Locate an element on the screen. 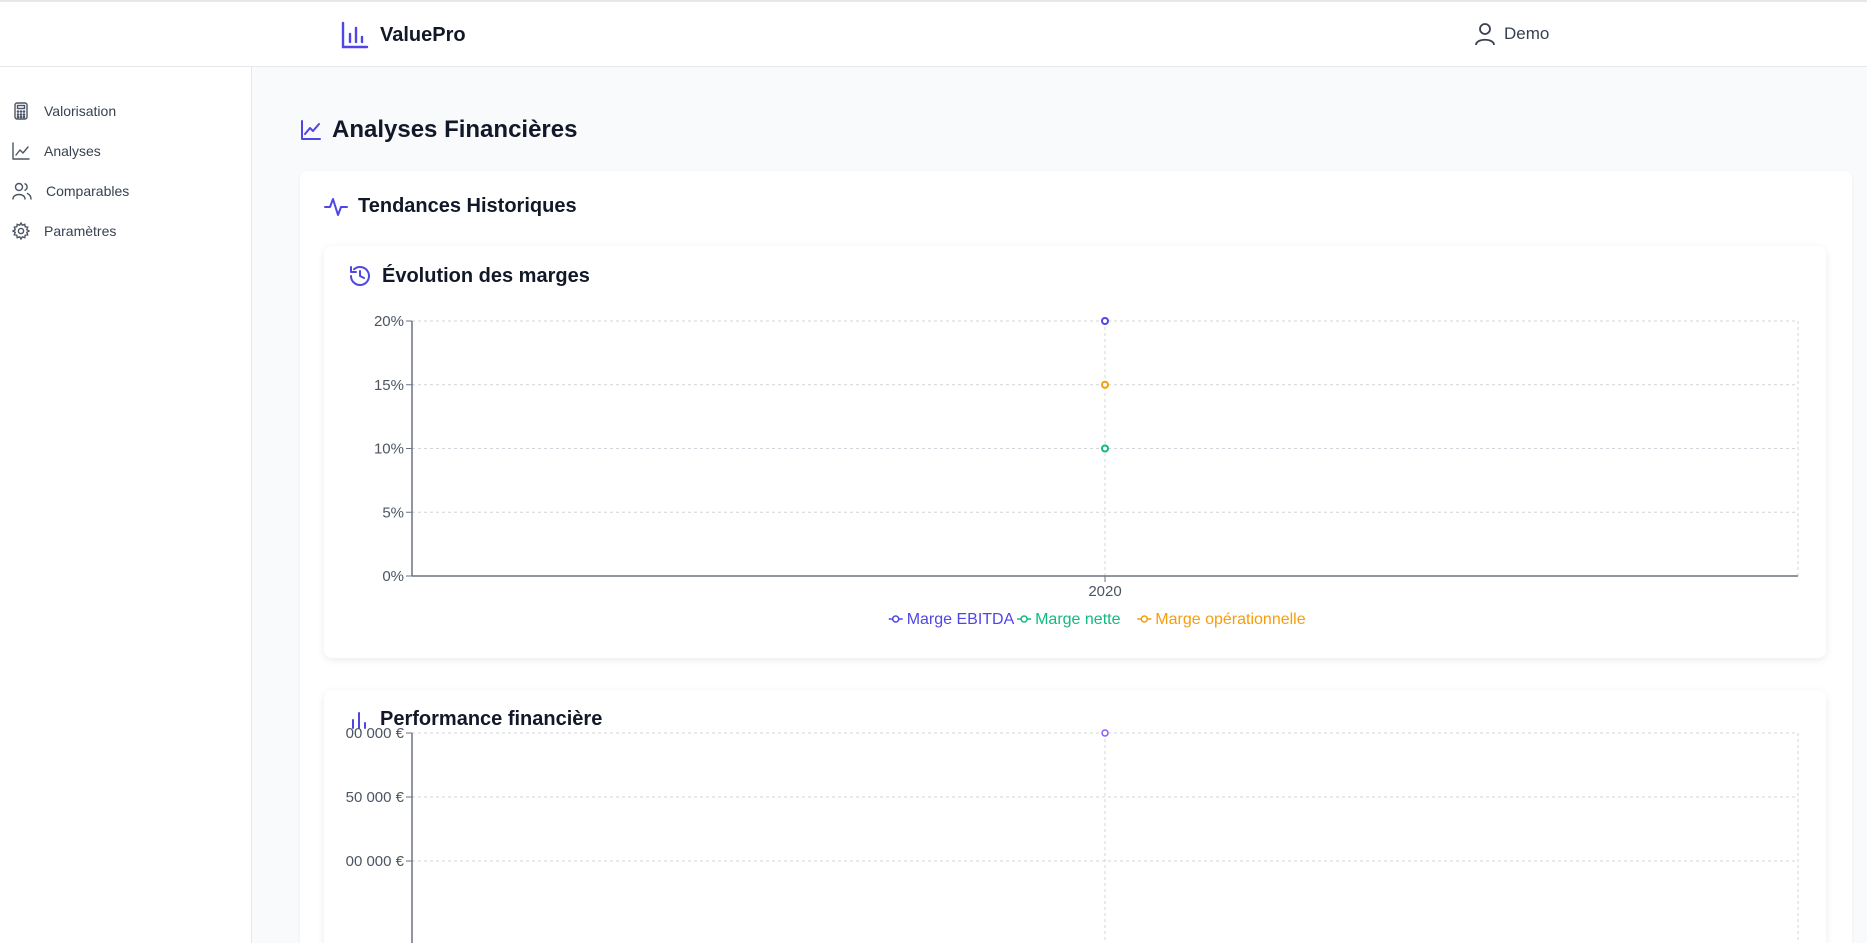  user-icon is located at coordinates (1485, 34).